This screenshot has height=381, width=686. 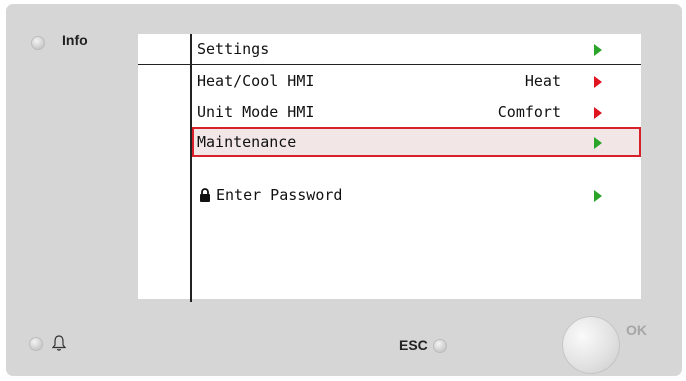 What do you see at coordinates (389, 64) in the screenshot?
I see `menu-divider-horizontal` at bounding box center [389, 64].